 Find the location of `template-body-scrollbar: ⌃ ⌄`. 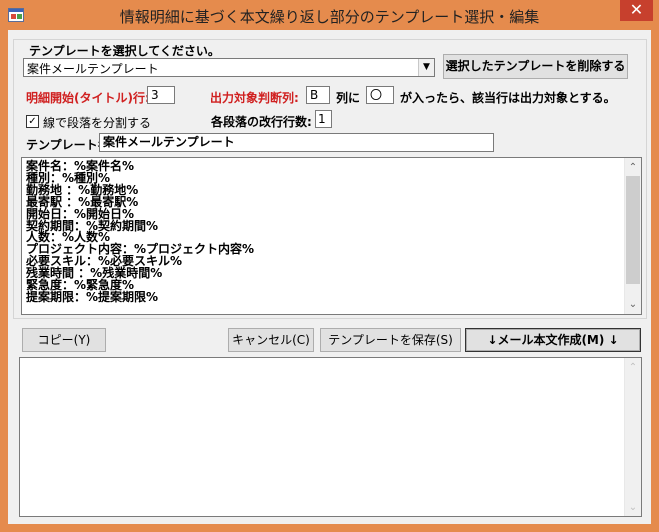

template-body-scrollbar: ⌃ ⌄ is located at coordinates (632, 236).